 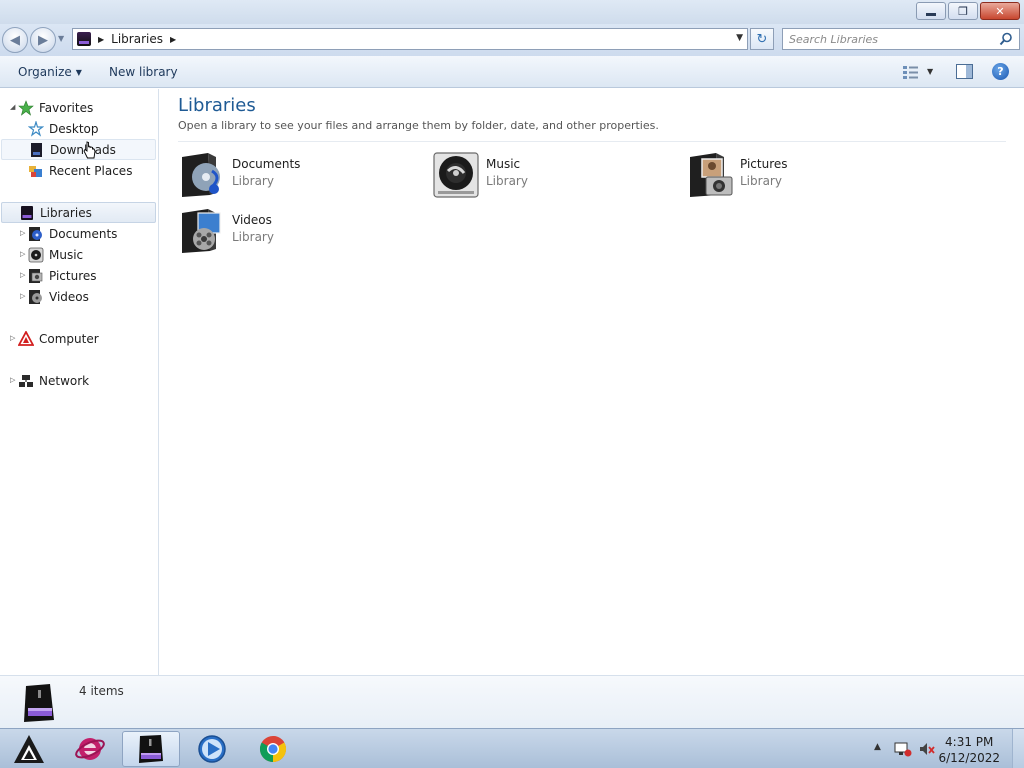 I want to click on organize-button: Organize ▼, so click(x=50, y=72).